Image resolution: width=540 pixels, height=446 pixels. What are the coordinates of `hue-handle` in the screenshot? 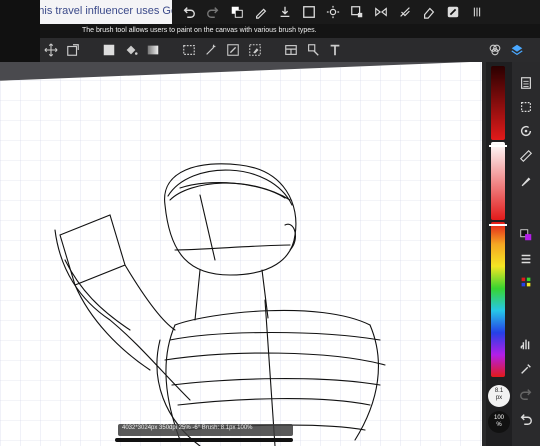 It's located at (498, 225).